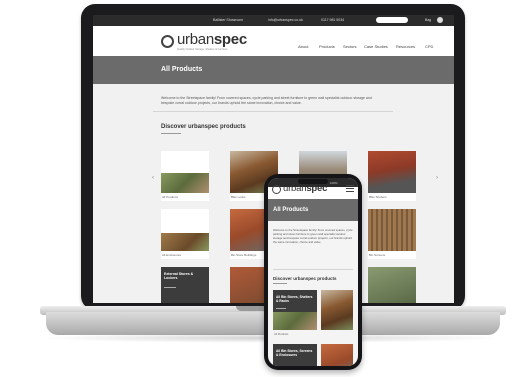 Image resolution: width=531 pixels, height=377 pixels. Describe the element at coordinates (212, 39) in the screenshot. I see `logo: urbanspec` at that location.